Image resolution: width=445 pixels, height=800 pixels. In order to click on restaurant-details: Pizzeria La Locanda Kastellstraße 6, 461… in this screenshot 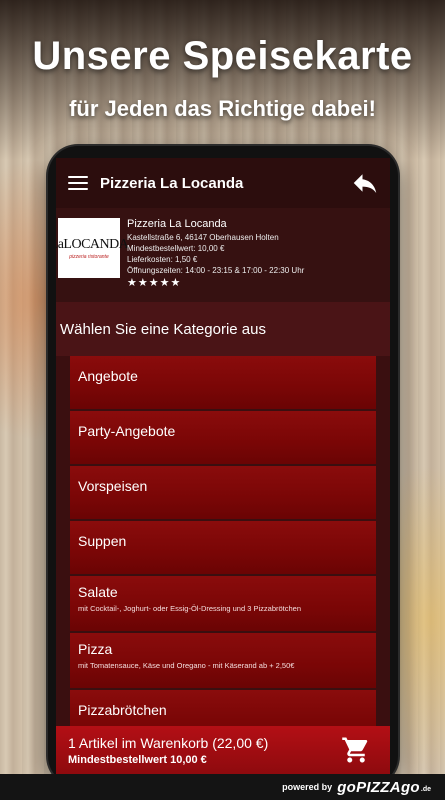, I will do `click(215, 260)`.